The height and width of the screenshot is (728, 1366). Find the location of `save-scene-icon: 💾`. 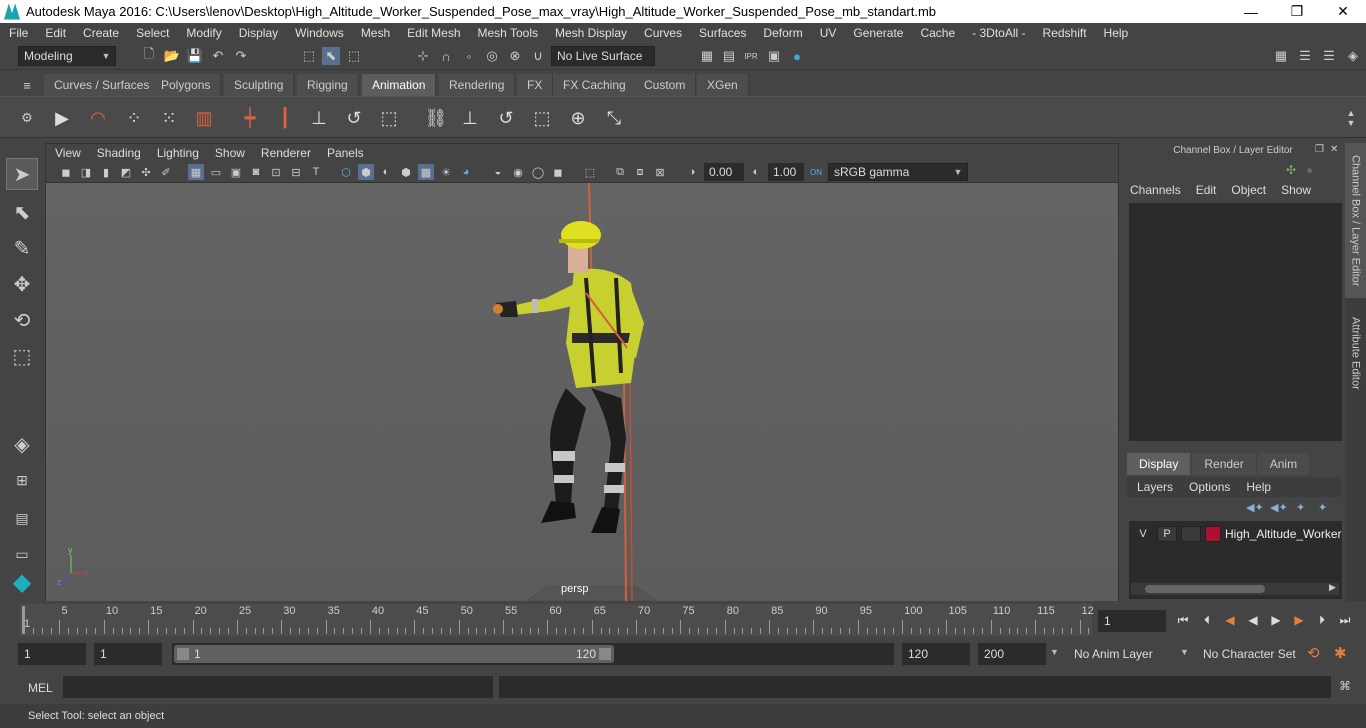

save-scene-icon: 💾 is located at coordinates (195, 56).